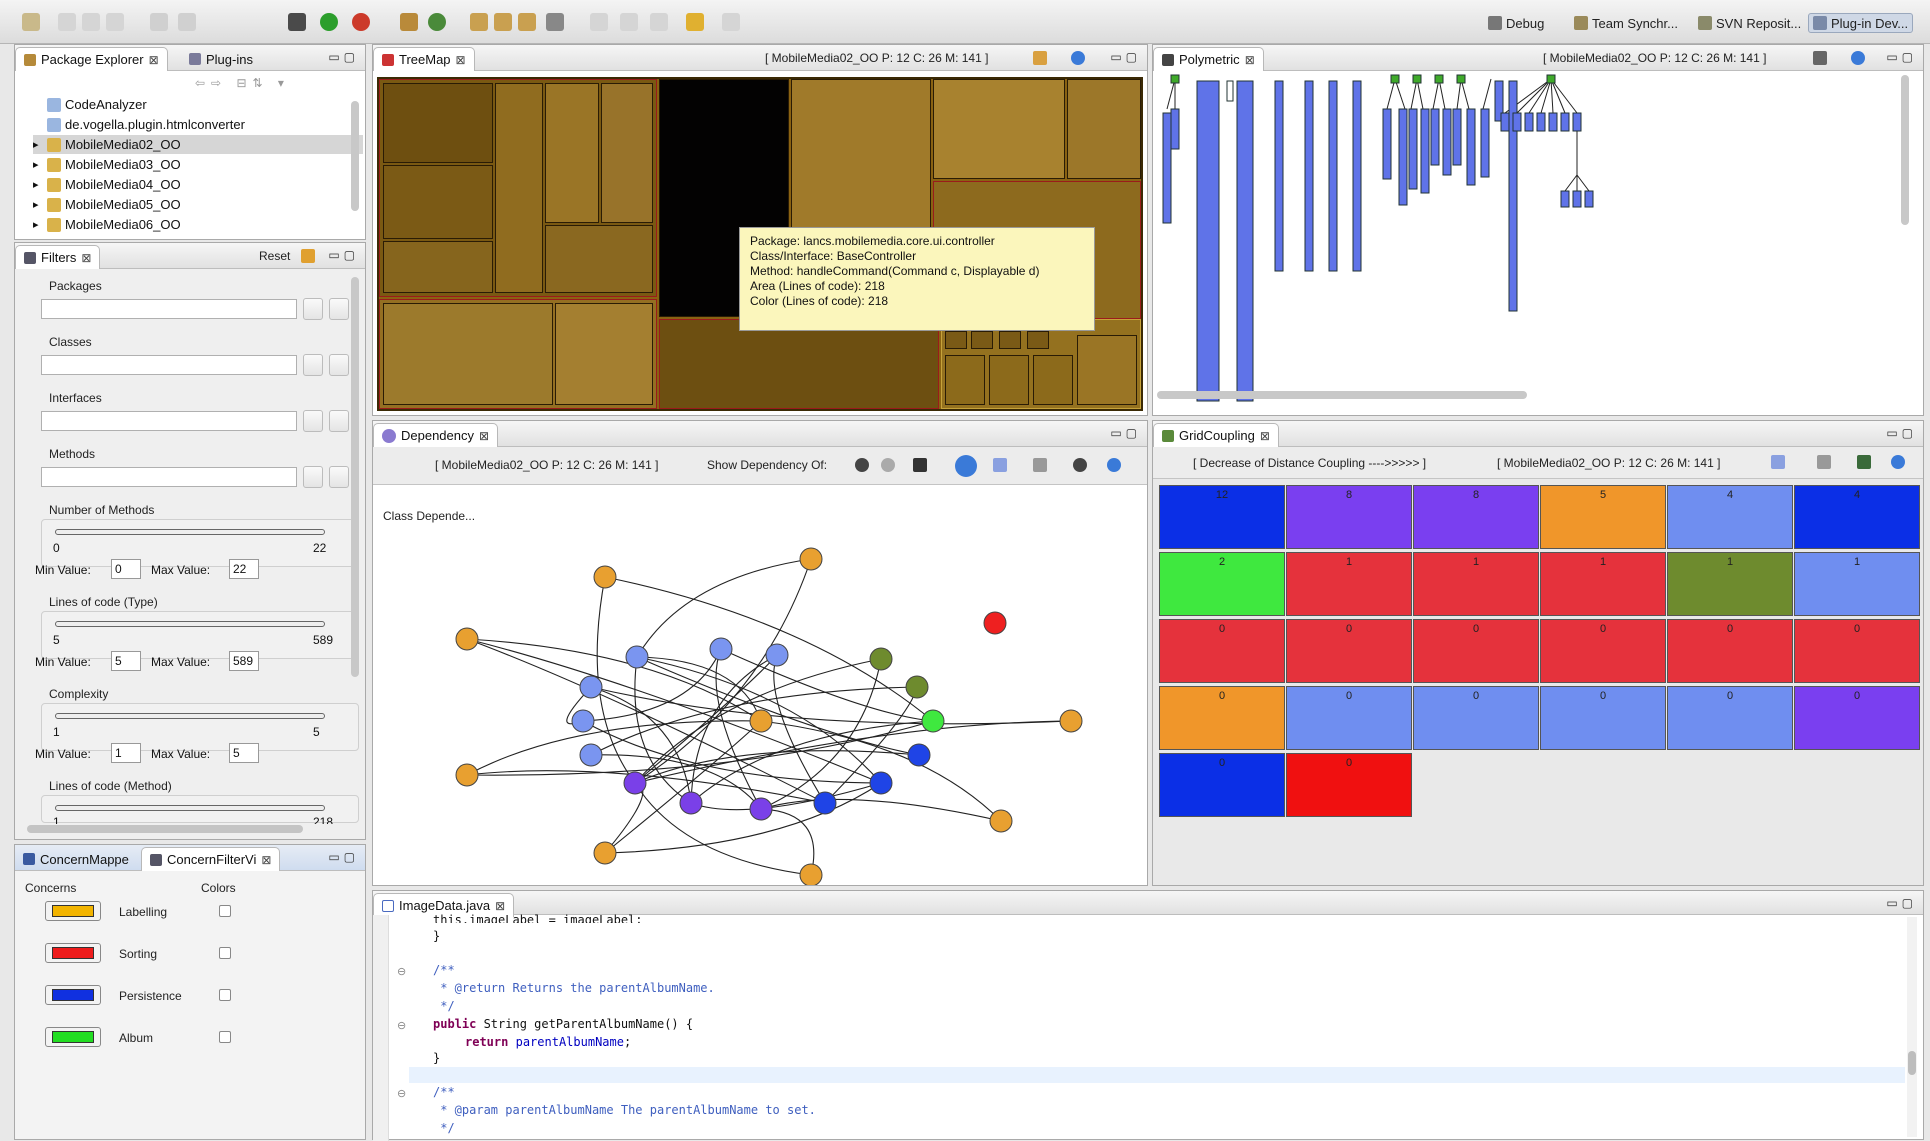 This screenshot has height=1141, width=1930. Describe the element at coordinates (888, 465) in the screenshot. I see `dependency-type-alt-icon` at that location.